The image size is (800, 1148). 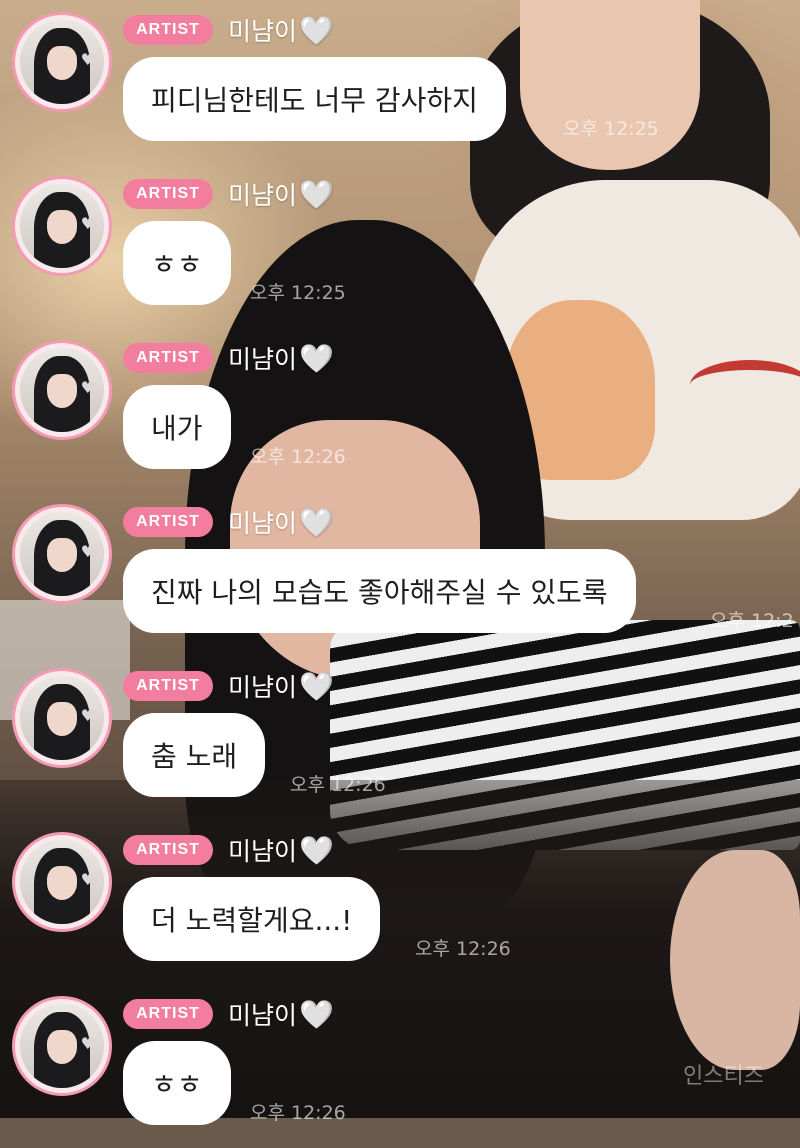 What do you see at coordinates (752, 621) in the screenshot?
I see `message-time: 오후 12:2` at bounding box center [752, 621].